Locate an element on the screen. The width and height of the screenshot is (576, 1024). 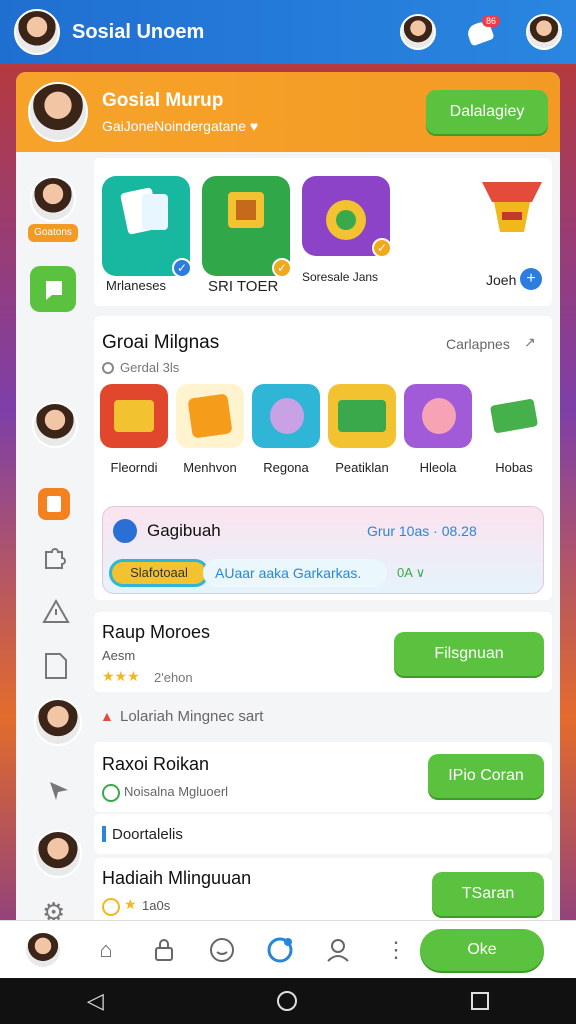
row-title: Hadiaih Mlinguuan is located at coordinates (177, 878).